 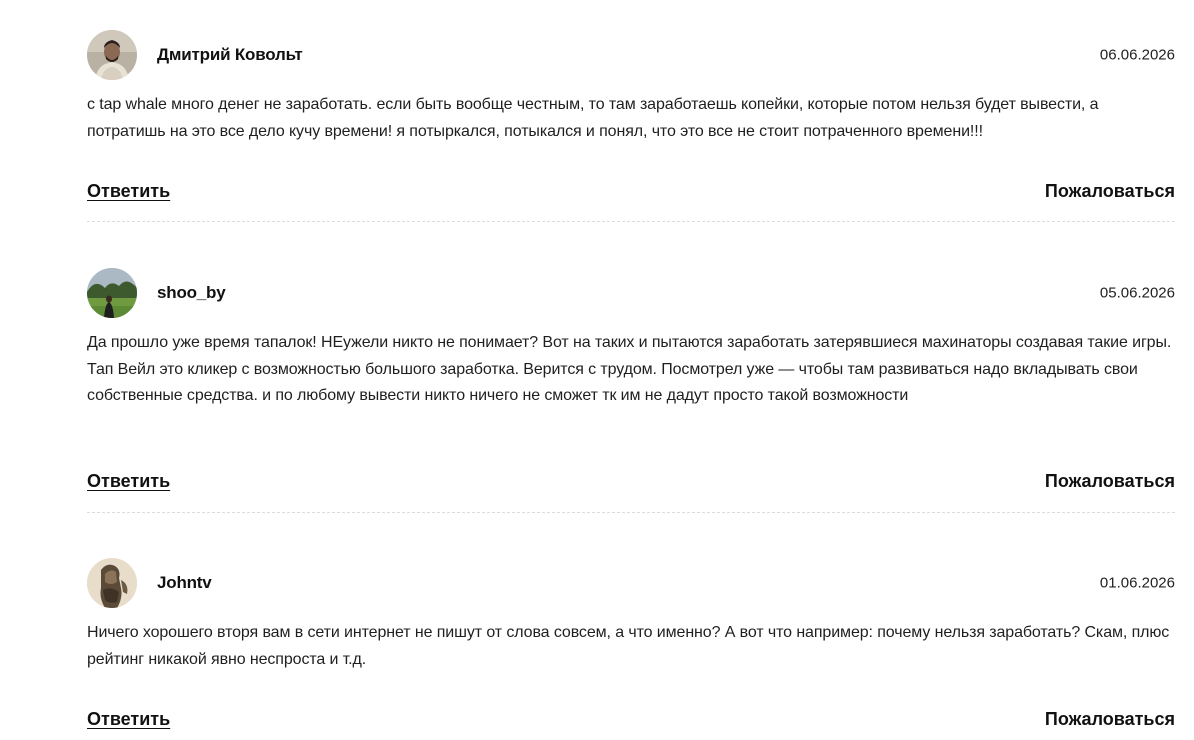 What do you see at coordinates (1137, 293) in the screenshot?
I see `comment-date: 05.06.2026` at bounding box center [1137, 293].